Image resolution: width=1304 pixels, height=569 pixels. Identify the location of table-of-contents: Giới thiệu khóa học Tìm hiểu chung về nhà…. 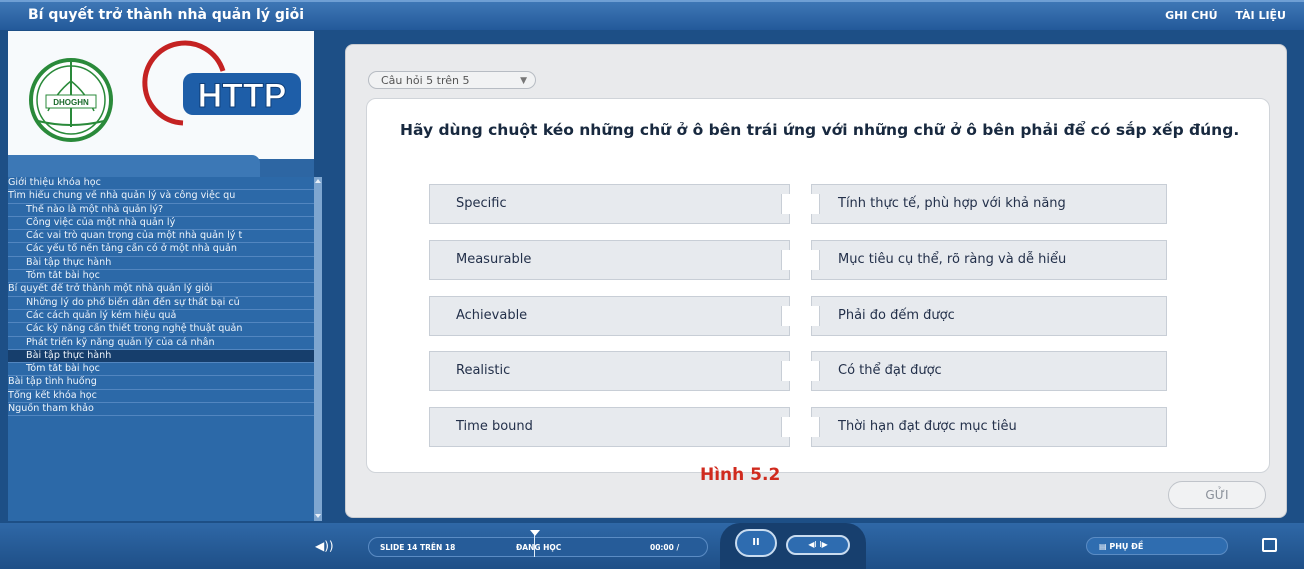
(161, 349).